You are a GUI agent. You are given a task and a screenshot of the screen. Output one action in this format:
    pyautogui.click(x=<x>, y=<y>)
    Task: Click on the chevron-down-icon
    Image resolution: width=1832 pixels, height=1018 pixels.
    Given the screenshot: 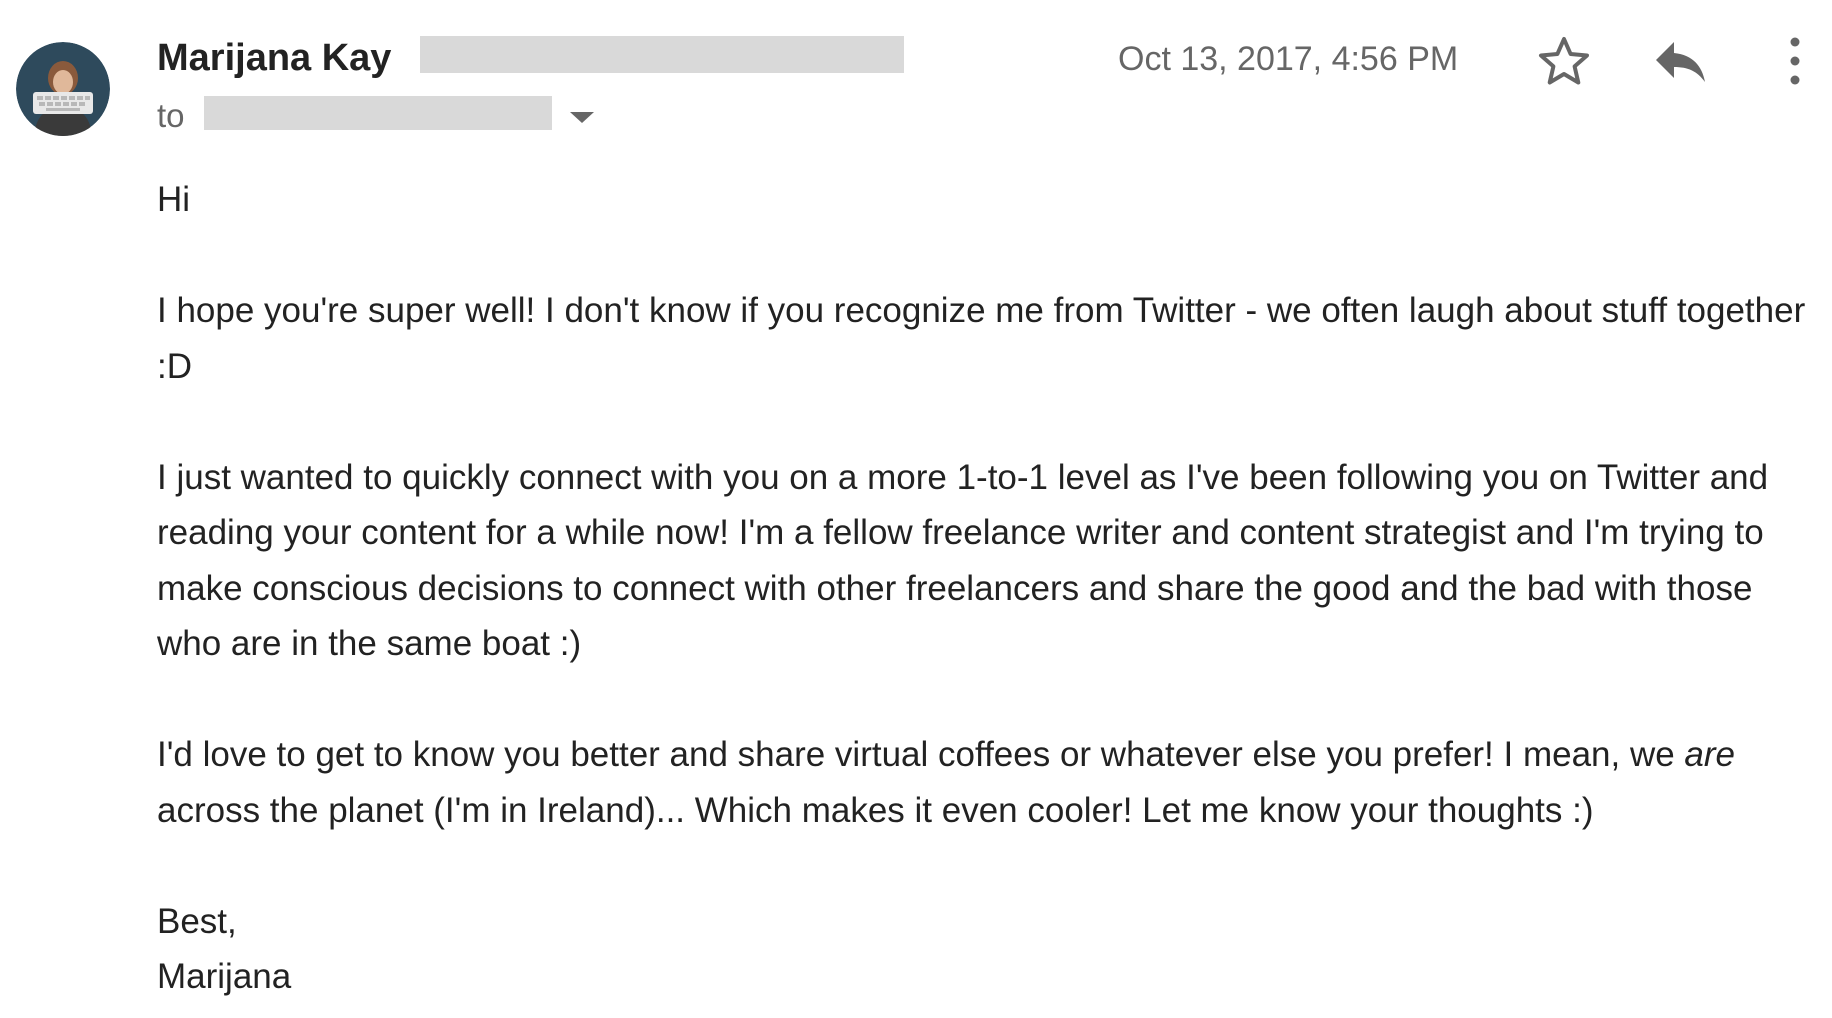 What is the action you would take?
    pyautogui.click(x=582, y=117)
    